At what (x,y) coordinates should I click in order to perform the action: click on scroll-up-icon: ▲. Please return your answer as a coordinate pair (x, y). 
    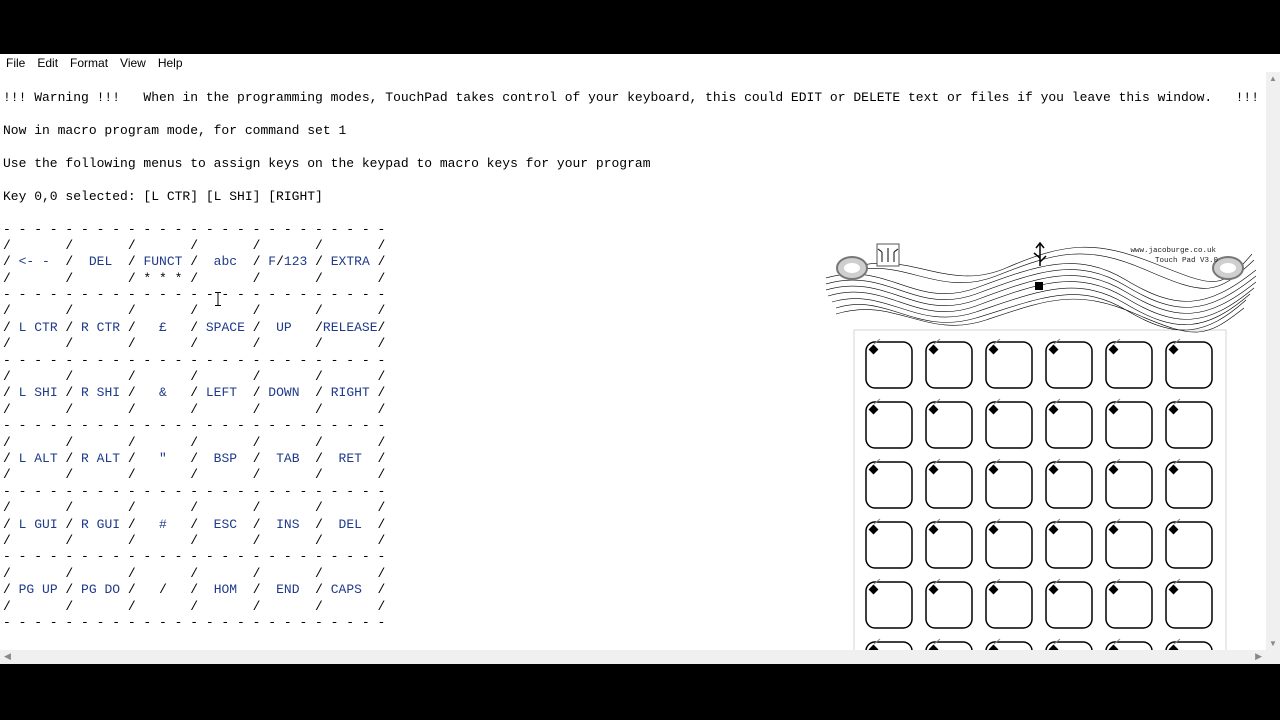
    Looking at the image, I should click on (1273, 78).